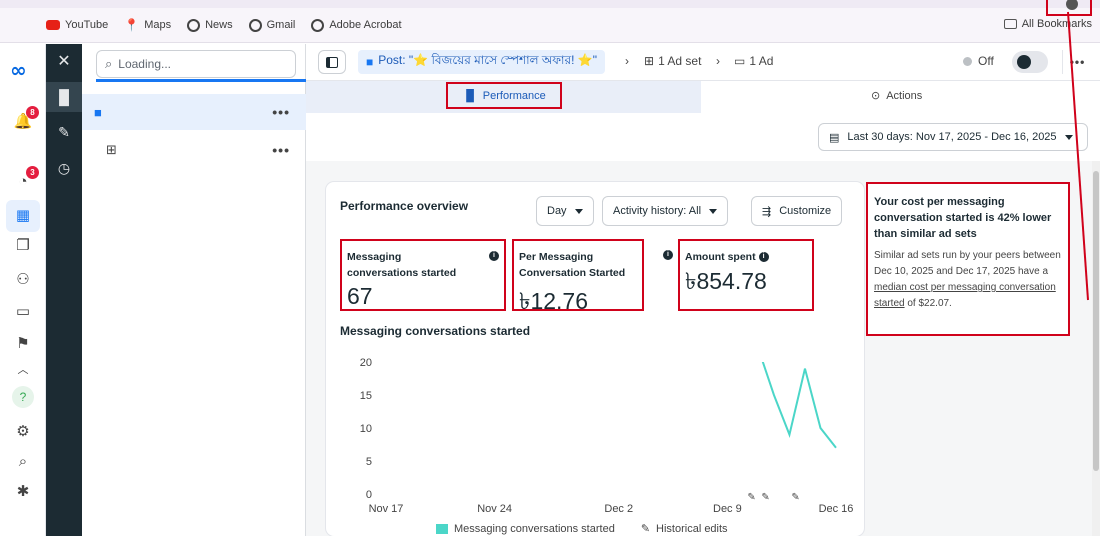  I want to click on history-icon: ◷, so click(64, 168).